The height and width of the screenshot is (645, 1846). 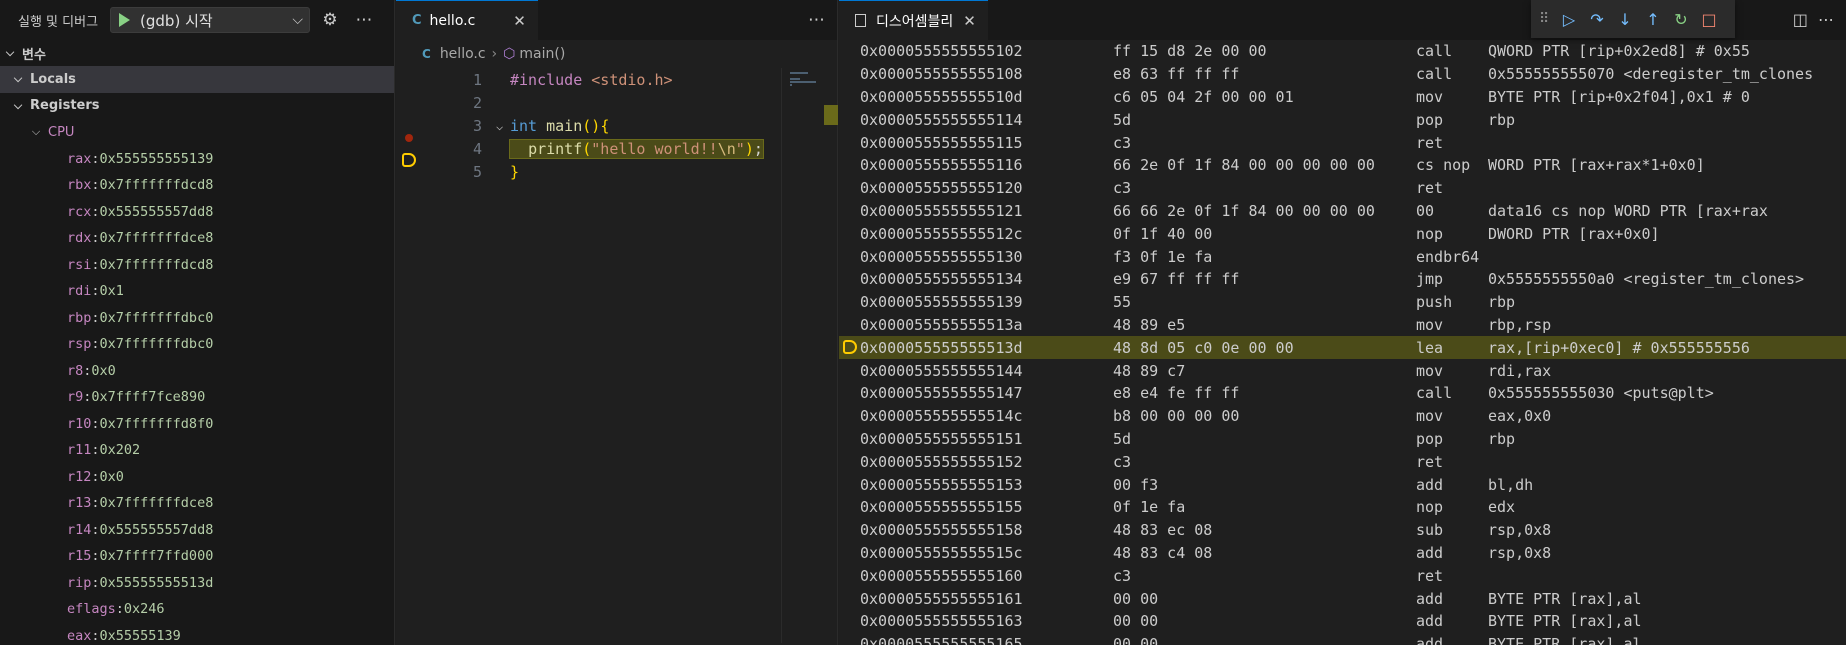 I want to click on register-row: rdi: 0x1, so click(x=197, y=291).